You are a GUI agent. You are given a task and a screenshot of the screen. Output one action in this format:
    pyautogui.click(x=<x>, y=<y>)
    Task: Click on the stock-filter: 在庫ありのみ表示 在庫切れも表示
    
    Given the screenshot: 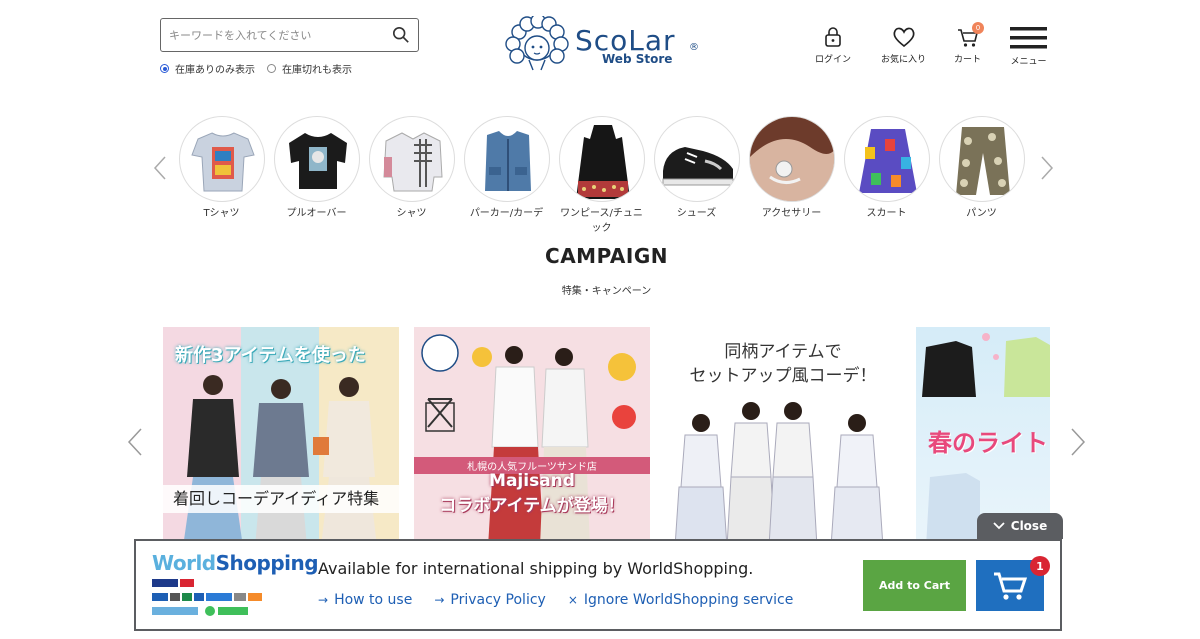 What is the action you would take?
    pyautogui.click(x=256, y=68)
    